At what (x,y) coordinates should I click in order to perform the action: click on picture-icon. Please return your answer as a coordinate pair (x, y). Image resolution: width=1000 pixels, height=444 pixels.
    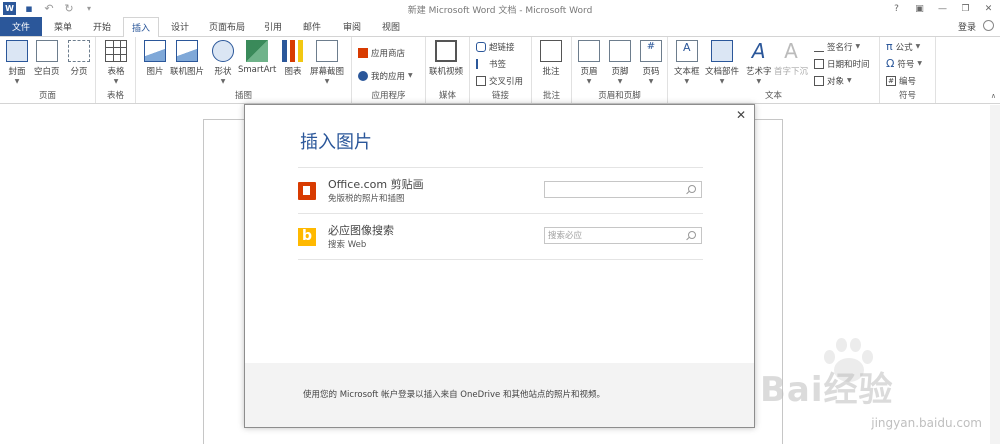
    Looking at the image, I should click on (155, 51).